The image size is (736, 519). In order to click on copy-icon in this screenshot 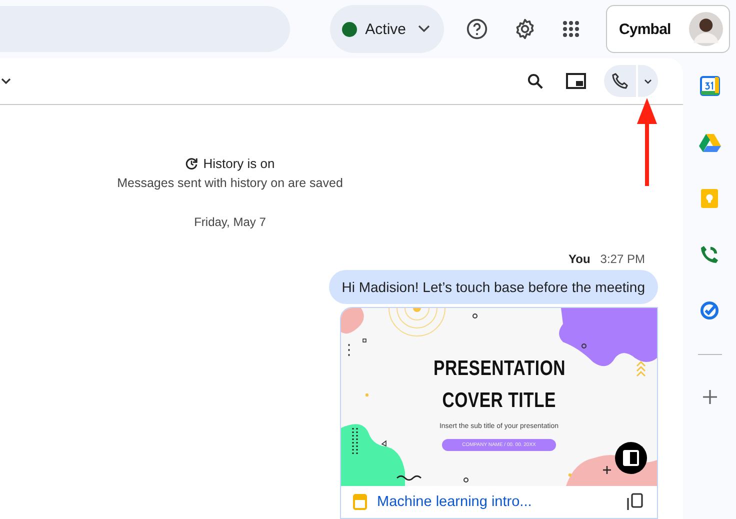, I will do `click(635, 502)`.